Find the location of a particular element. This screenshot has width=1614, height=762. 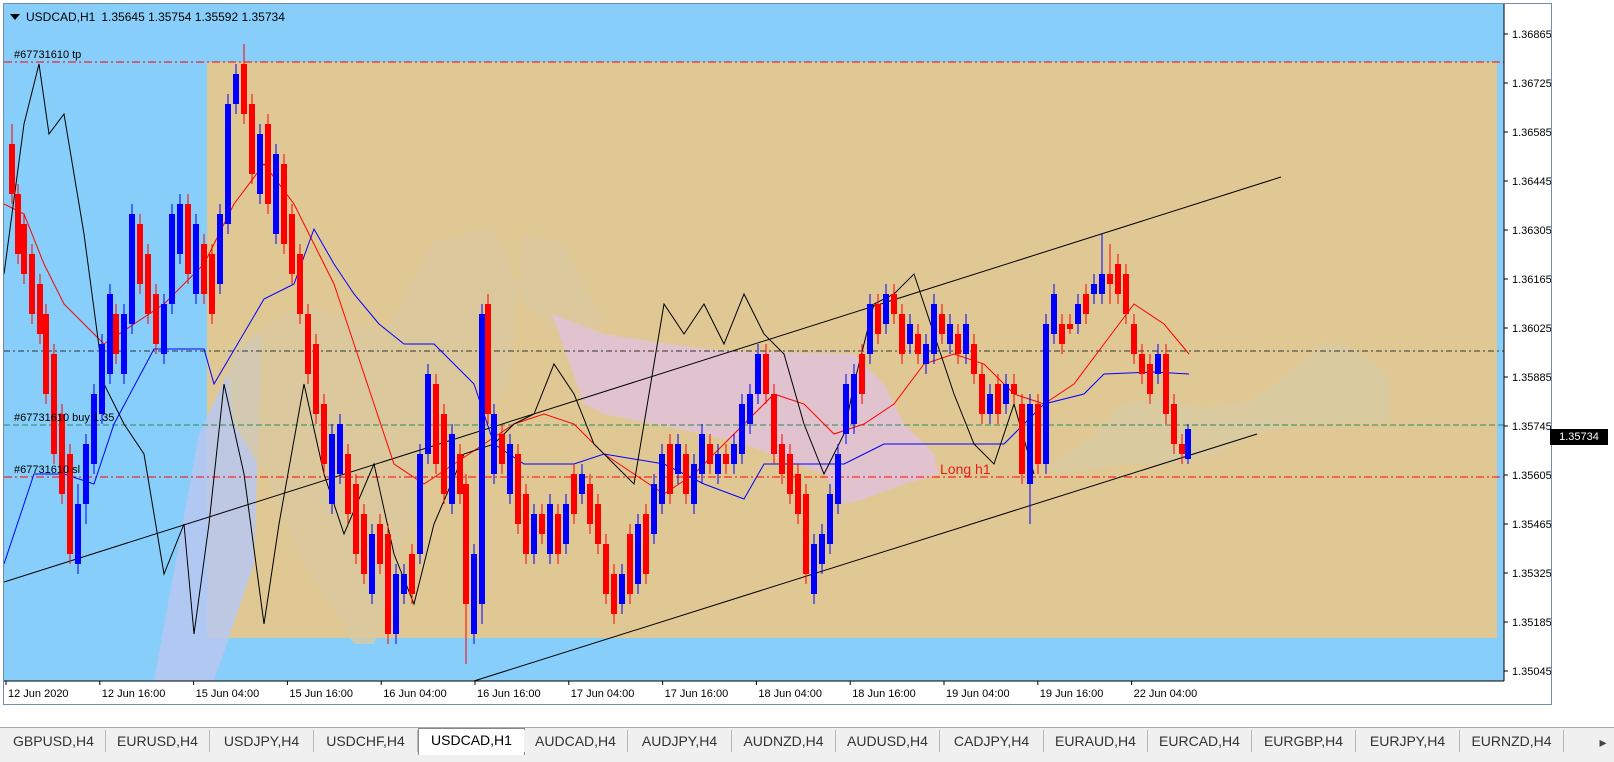

tab-eurcad-h4: EURCAD,H4 is located at coordinates (1200, 741).